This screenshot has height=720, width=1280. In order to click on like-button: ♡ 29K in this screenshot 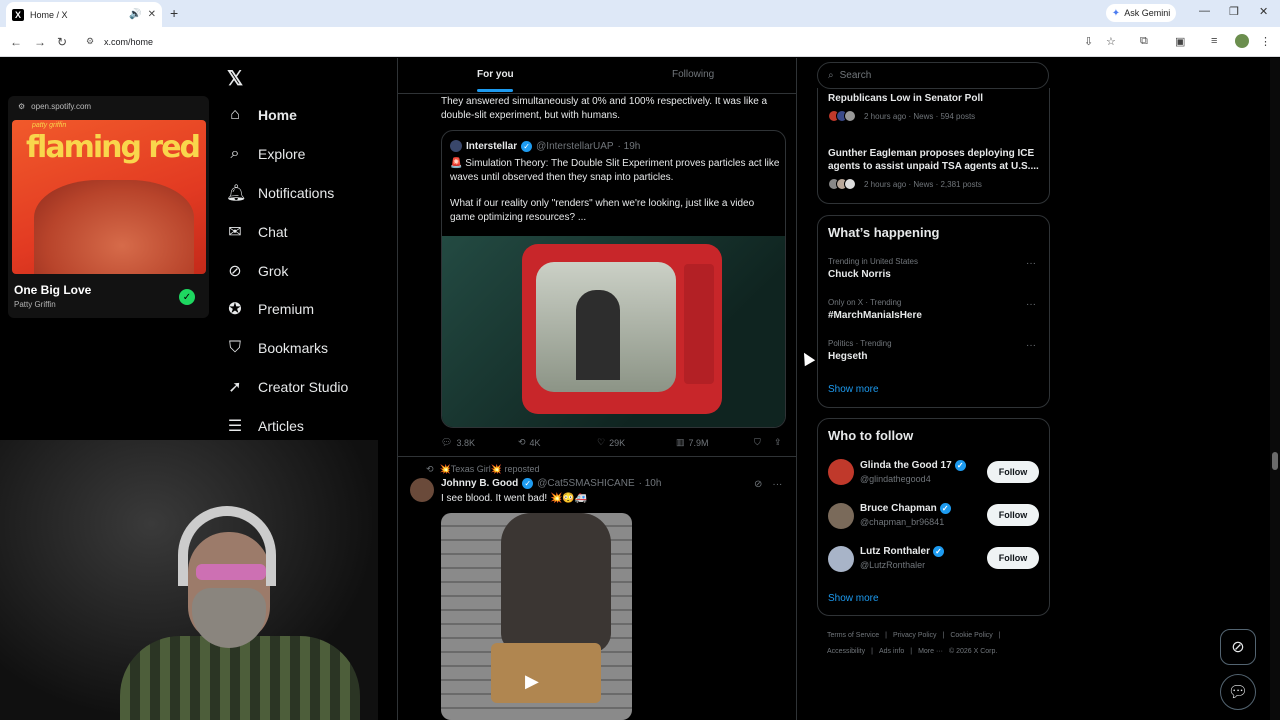, I will do `click(611, 442)`.